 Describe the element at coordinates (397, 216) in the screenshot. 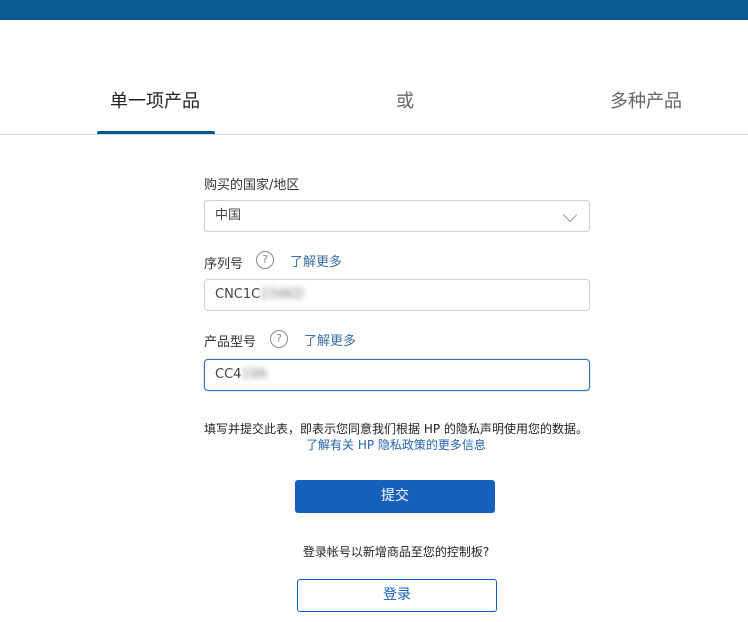

I see `country-select: 中国` at that location.